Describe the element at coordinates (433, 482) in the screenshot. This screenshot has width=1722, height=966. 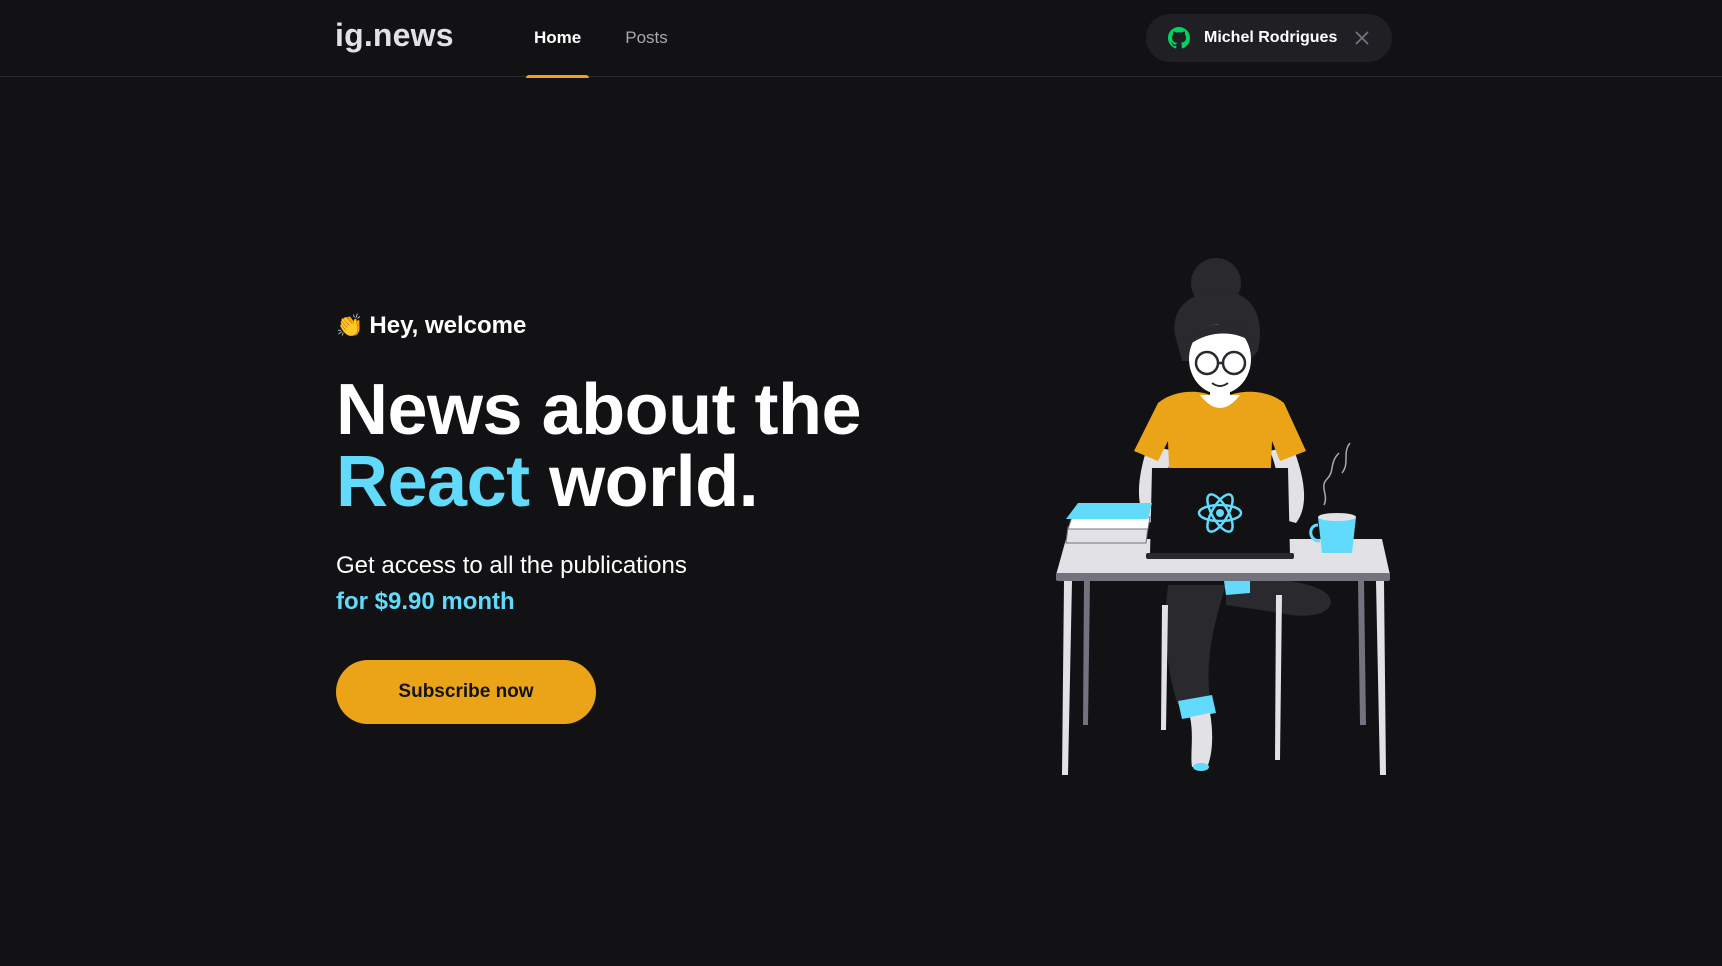
I see `headline-accent: React` at that location.